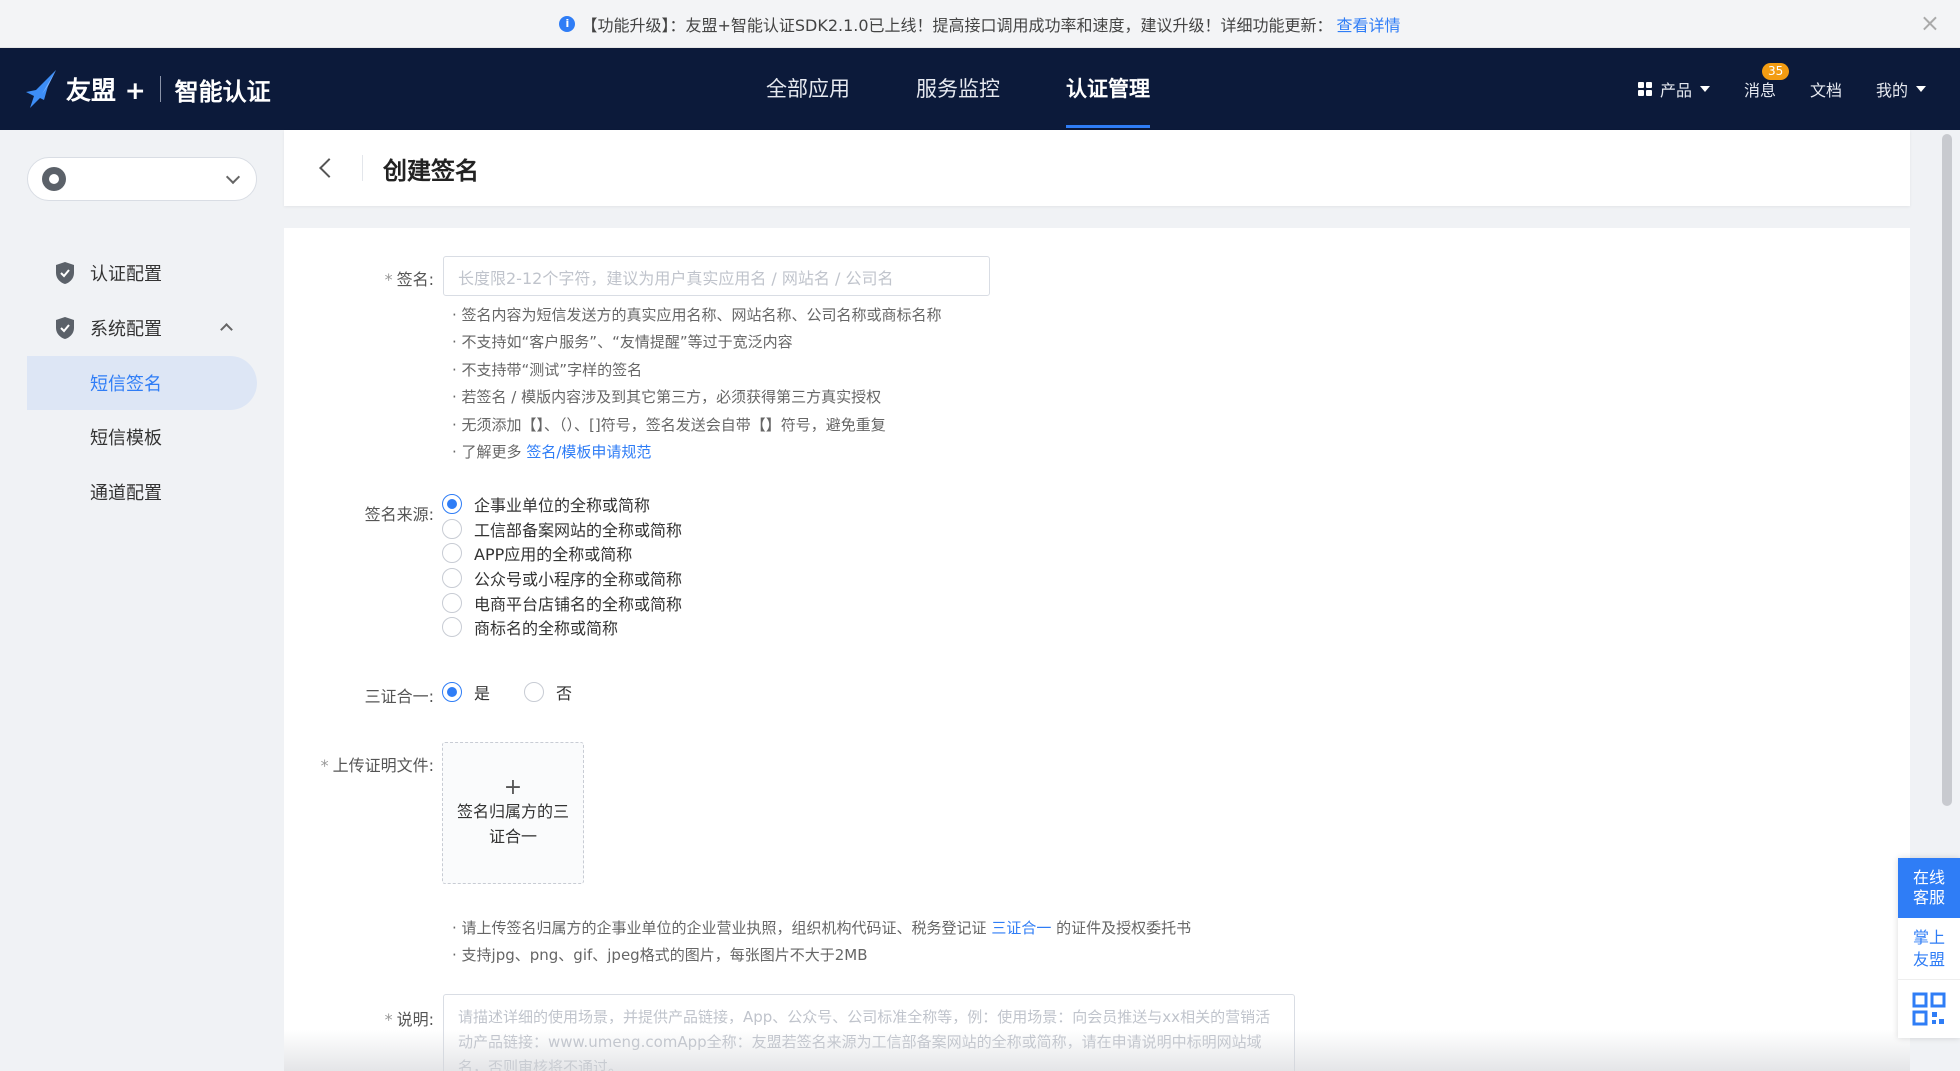 The image size is (1960, 1071). What do you see at coordinates (126, 438) in the screenshot?
I see `sidebar-item-label: 短信模板` at bounding box center [126, 438].